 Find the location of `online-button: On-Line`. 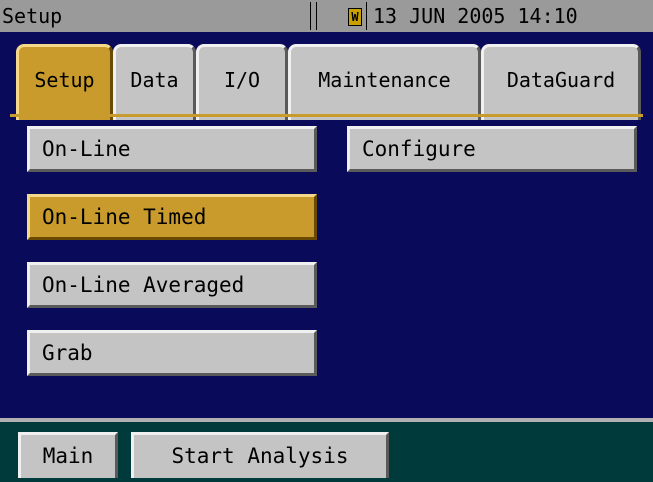

online-button: On-Line is located at coordinates (172, 149).